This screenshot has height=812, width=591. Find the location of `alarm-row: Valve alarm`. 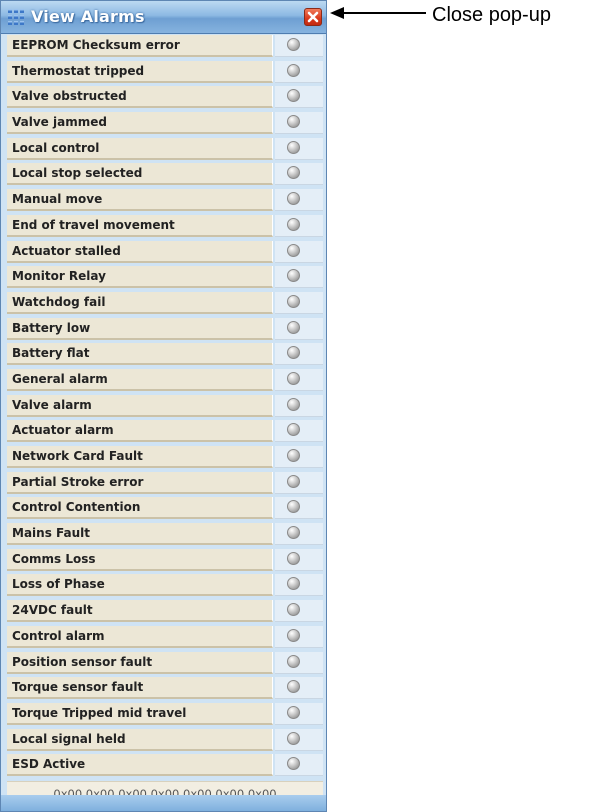

alarm-row: Valve alarm is located at coordinates (165, 407).